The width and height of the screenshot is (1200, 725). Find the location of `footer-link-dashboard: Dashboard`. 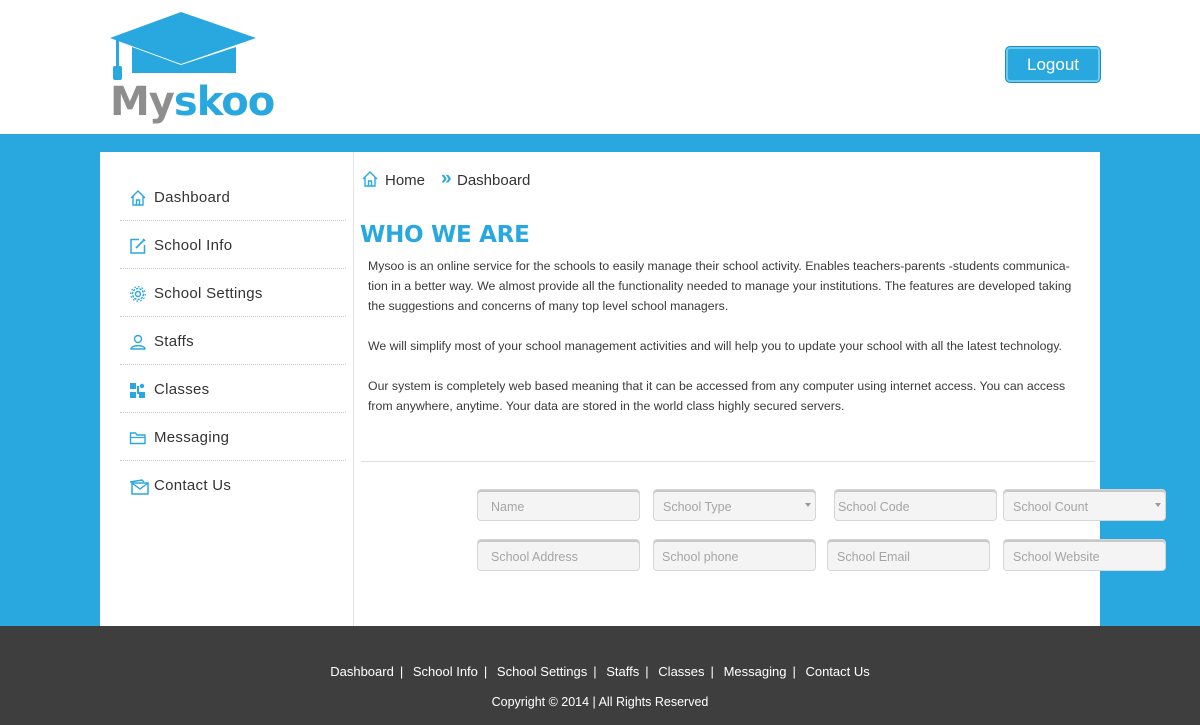

footer-link-dashboard: Dashboard is located at coordinates (362, 671).